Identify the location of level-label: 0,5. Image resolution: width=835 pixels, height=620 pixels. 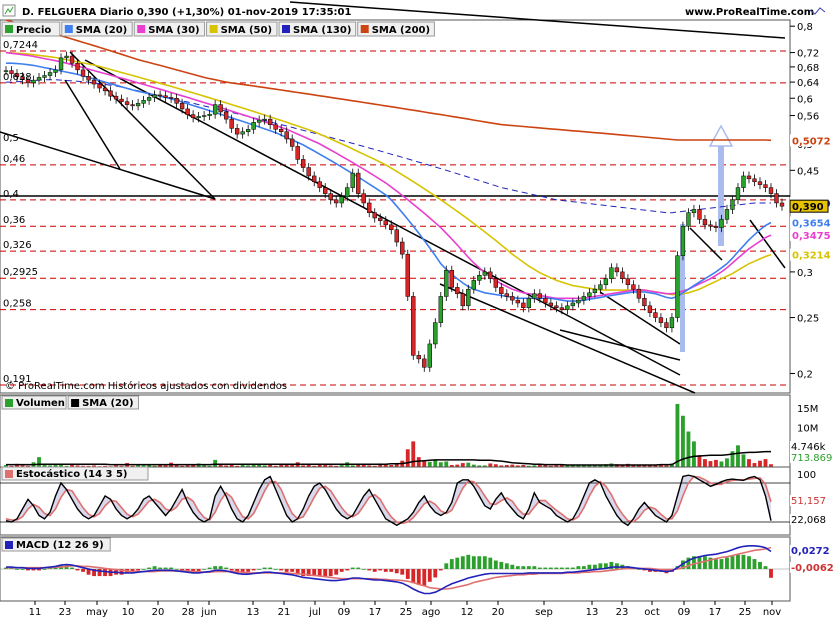
(11, 138).